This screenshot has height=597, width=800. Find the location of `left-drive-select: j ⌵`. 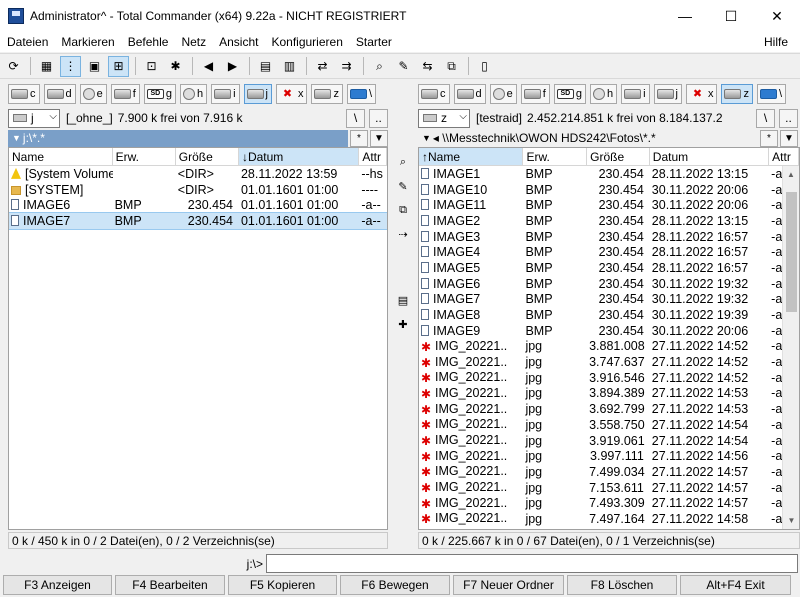

left-drive-select: j ⌵ is located at coordinates (34, 118).